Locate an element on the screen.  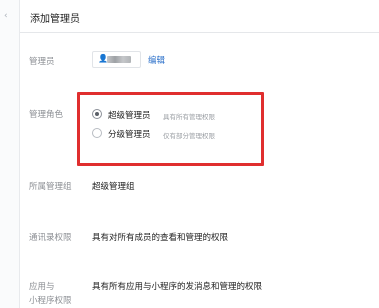
apps-permission-label-line1: 应用与 is located at coordinates (42, 287).